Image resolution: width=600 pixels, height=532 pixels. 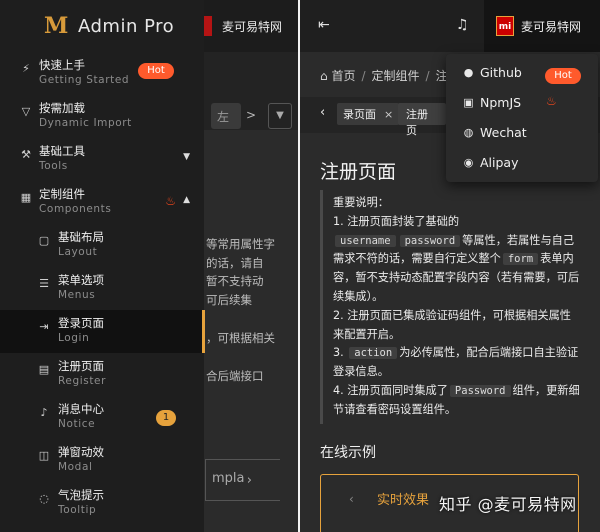 I want to click on background-text: ，可根据相关, so click(x=240, y=338).